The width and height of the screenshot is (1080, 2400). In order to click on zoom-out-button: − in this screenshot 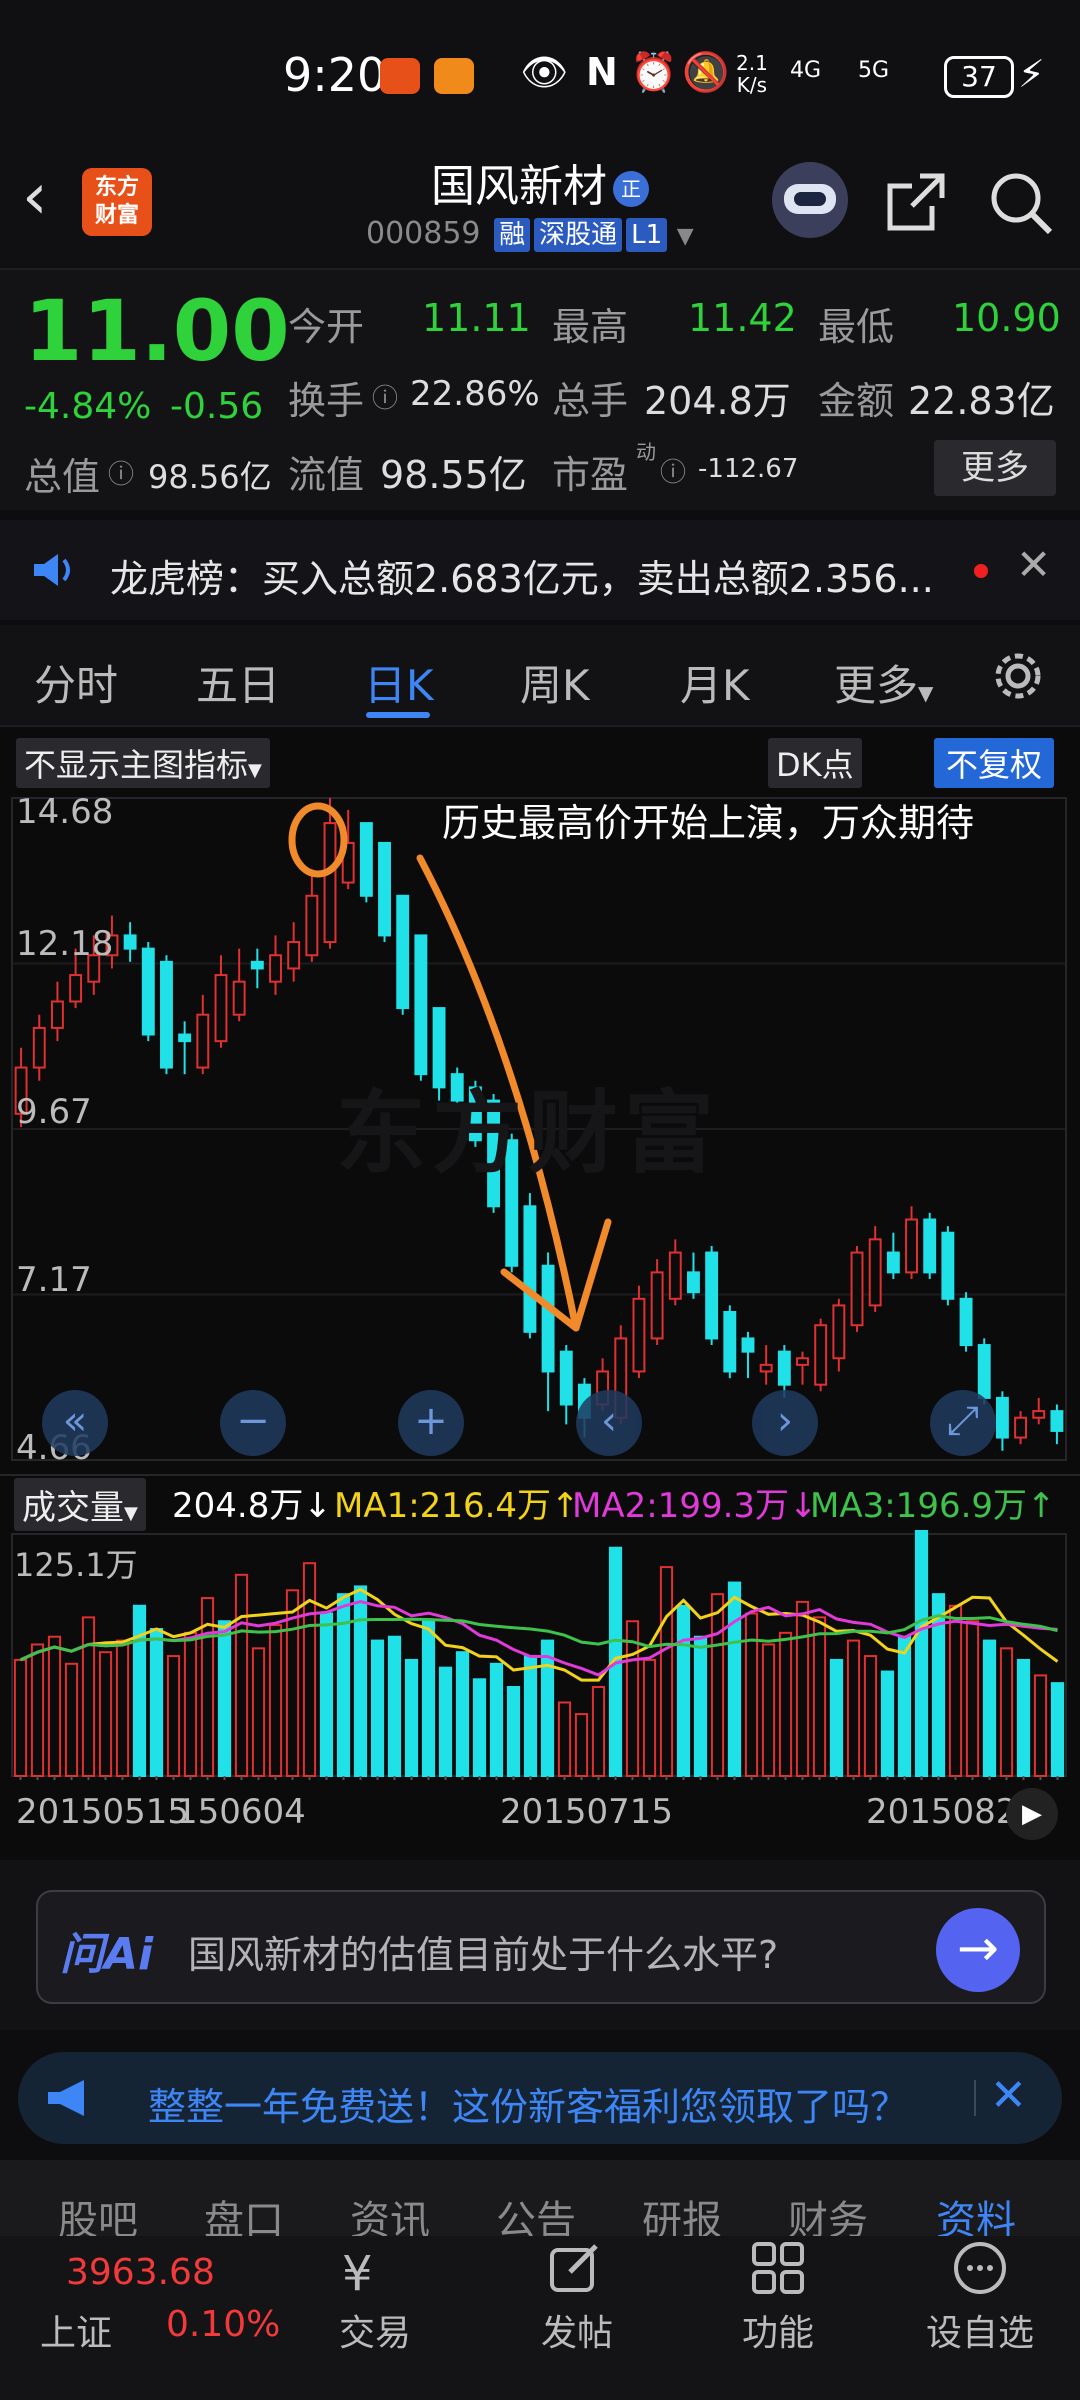, I will do `click(253, 1423)`.